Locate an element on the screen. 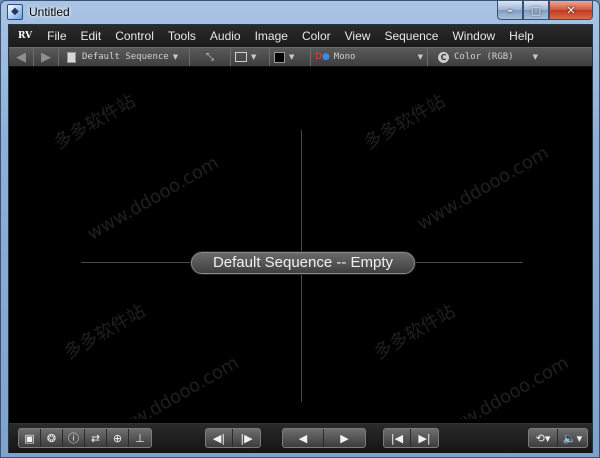 This screenshot has height=458, width=600. menu-window: Window is located at coordinates (473, 36).